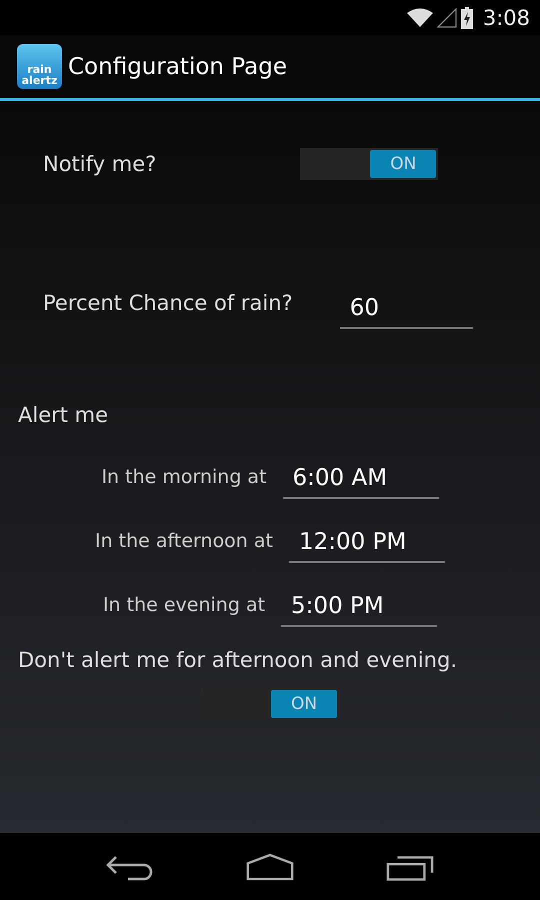 Image resolution: width=540 pixels, height=900 pixels. Describe the element at coordinates (99, 164) in the screenshot. I see `notify-label: Notify me?` at that location.